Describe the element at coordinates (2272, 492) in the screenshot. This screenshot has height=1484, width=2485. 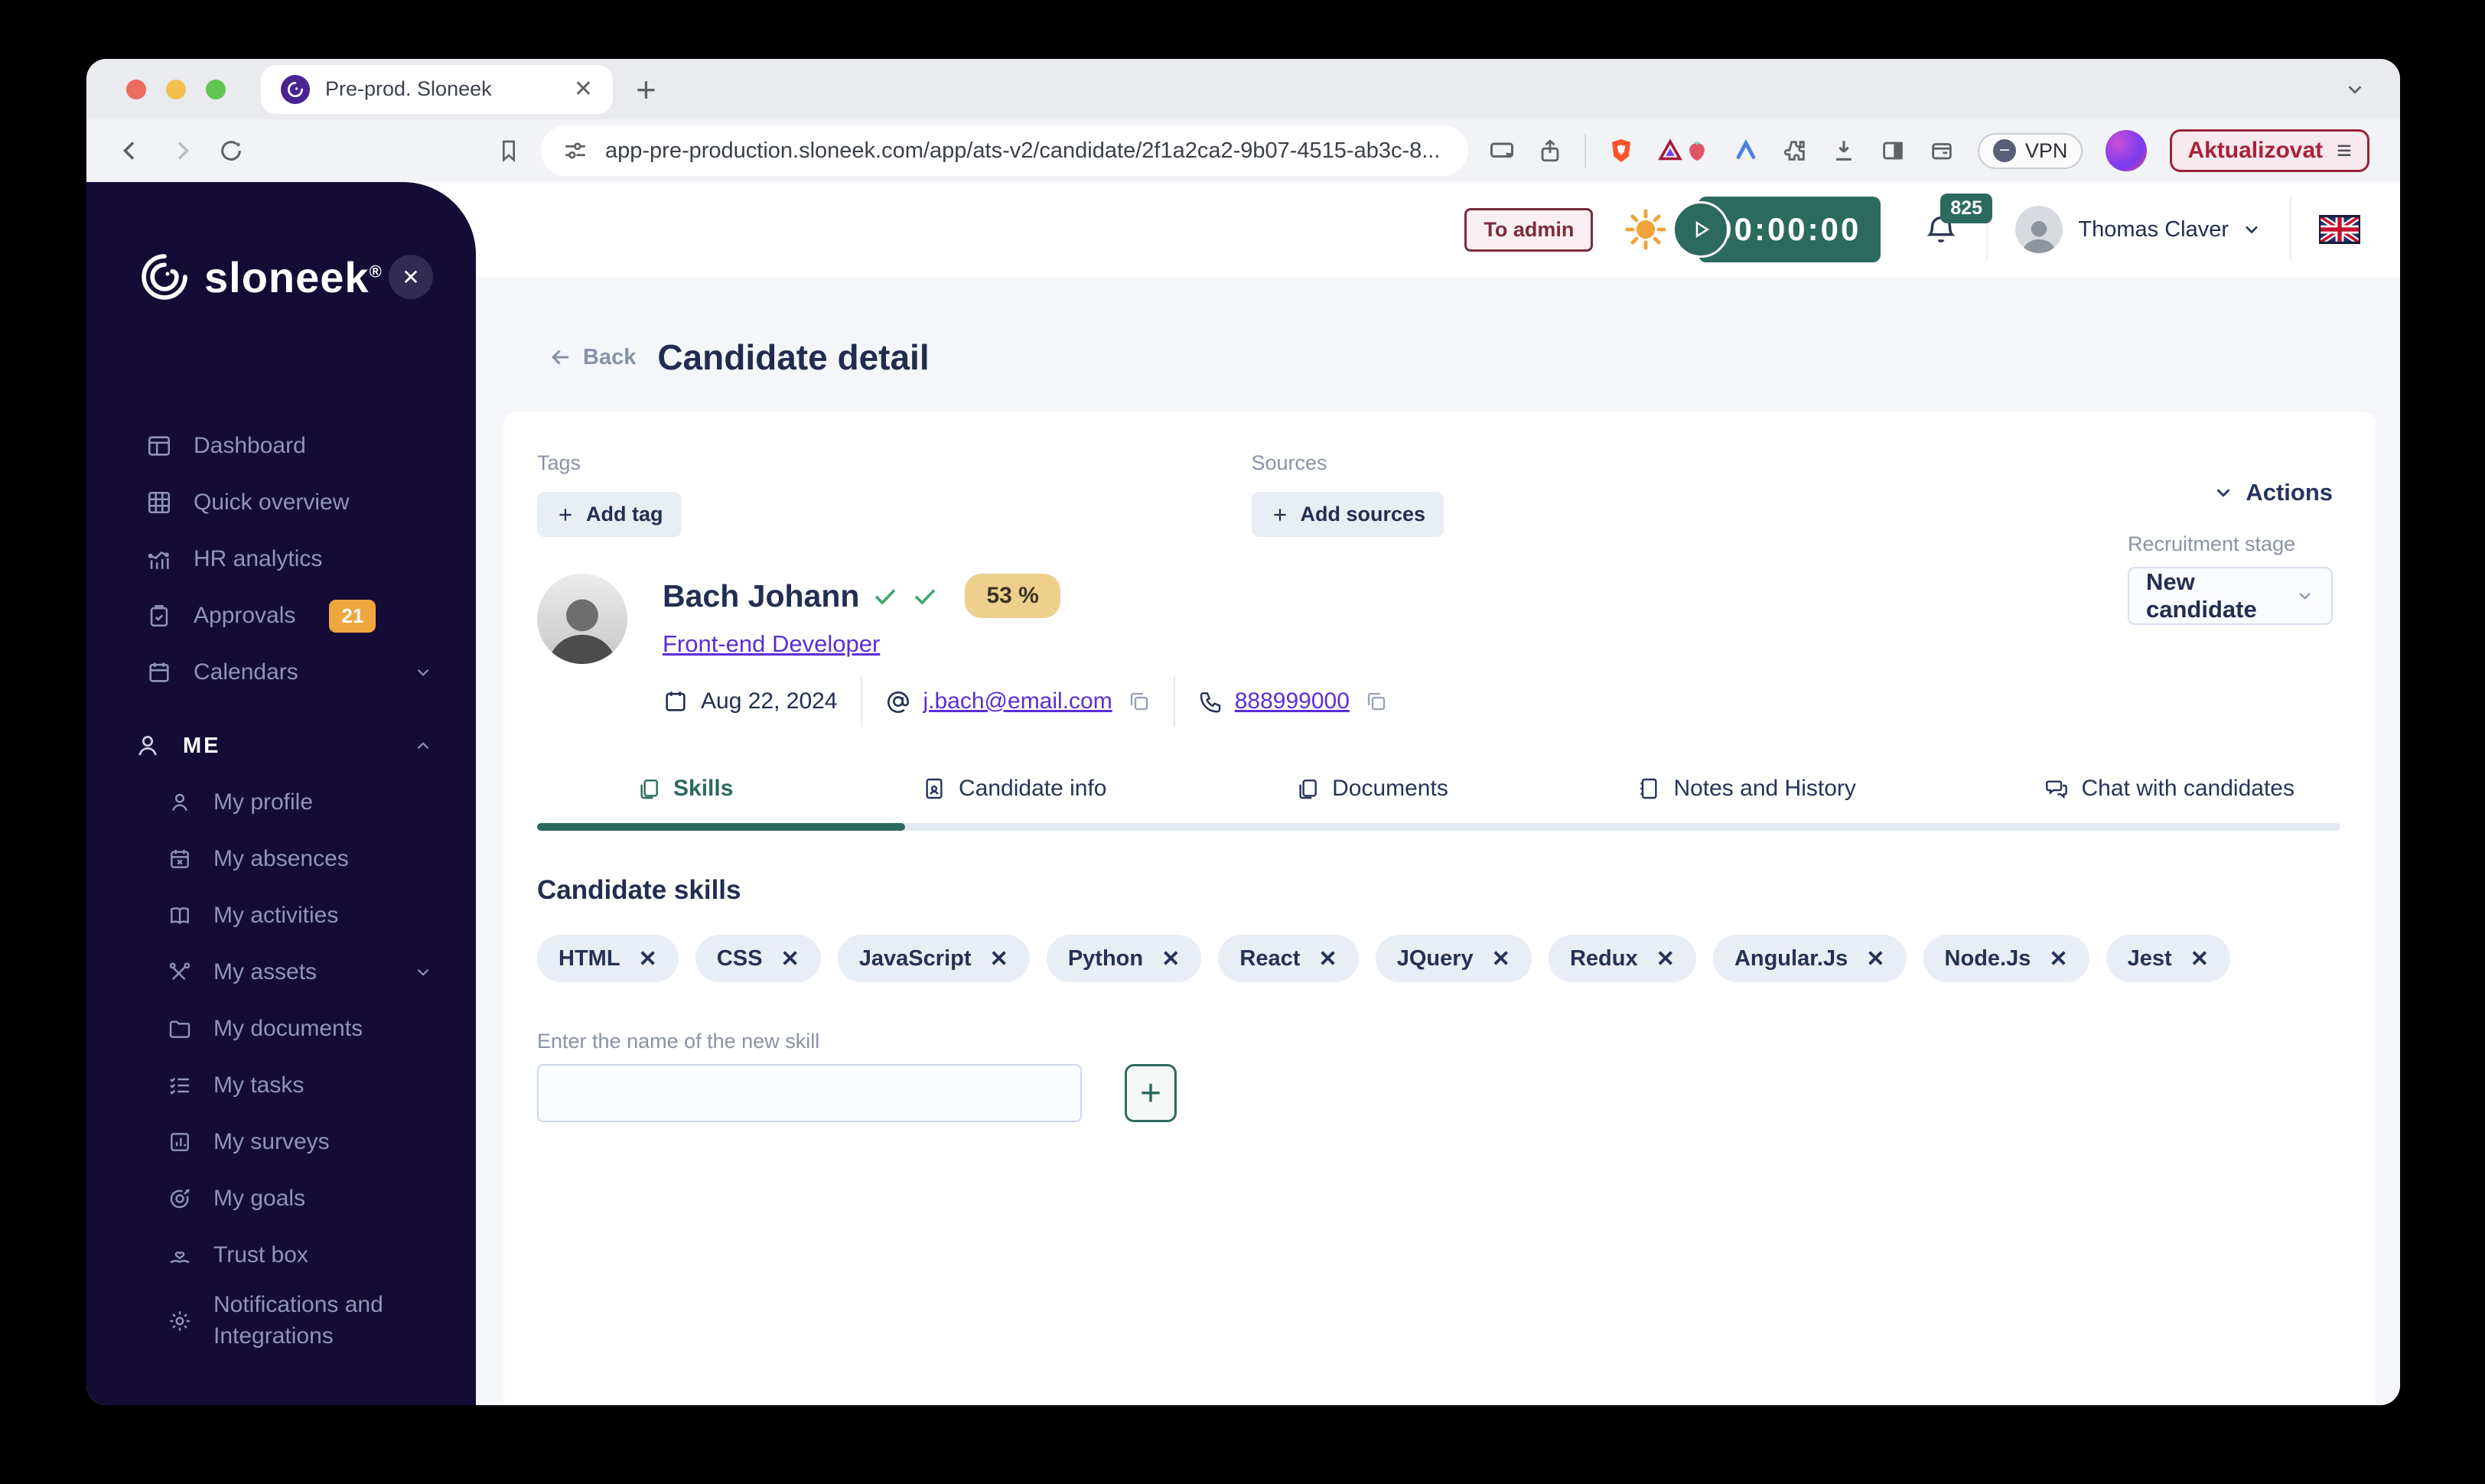
I see `actions-menu: Actions` at that location.